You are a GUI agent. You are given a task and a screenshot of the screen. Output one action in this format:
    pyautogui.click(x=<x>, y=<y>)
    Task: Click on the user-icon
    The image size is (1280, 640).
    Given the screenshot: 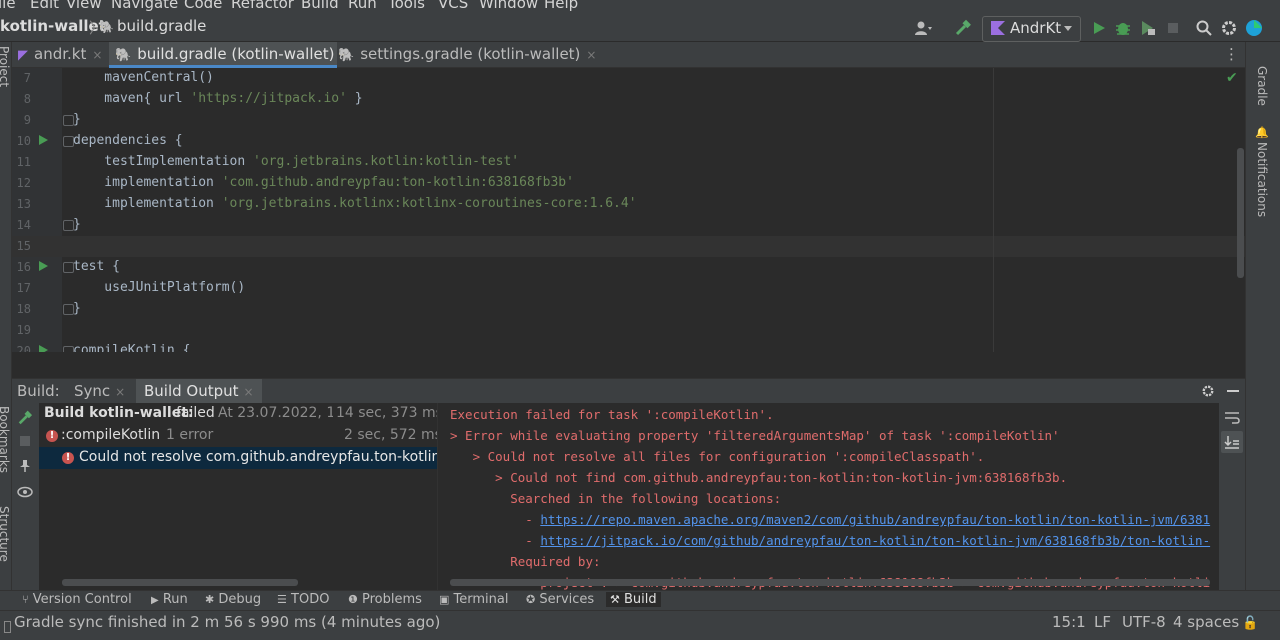 What is the action you would take?
    pyautogui.click(x=923, y=28)
    